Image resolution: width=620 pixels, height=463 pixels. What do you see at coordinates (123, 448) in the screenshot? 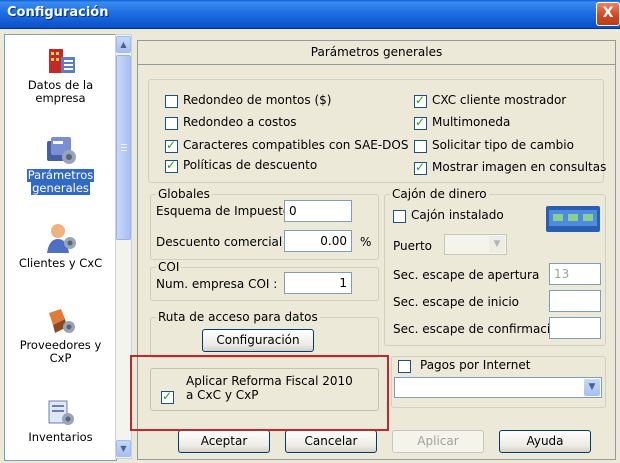
I see `scroll-down-button: ▼` at bounding box center [123, 448].